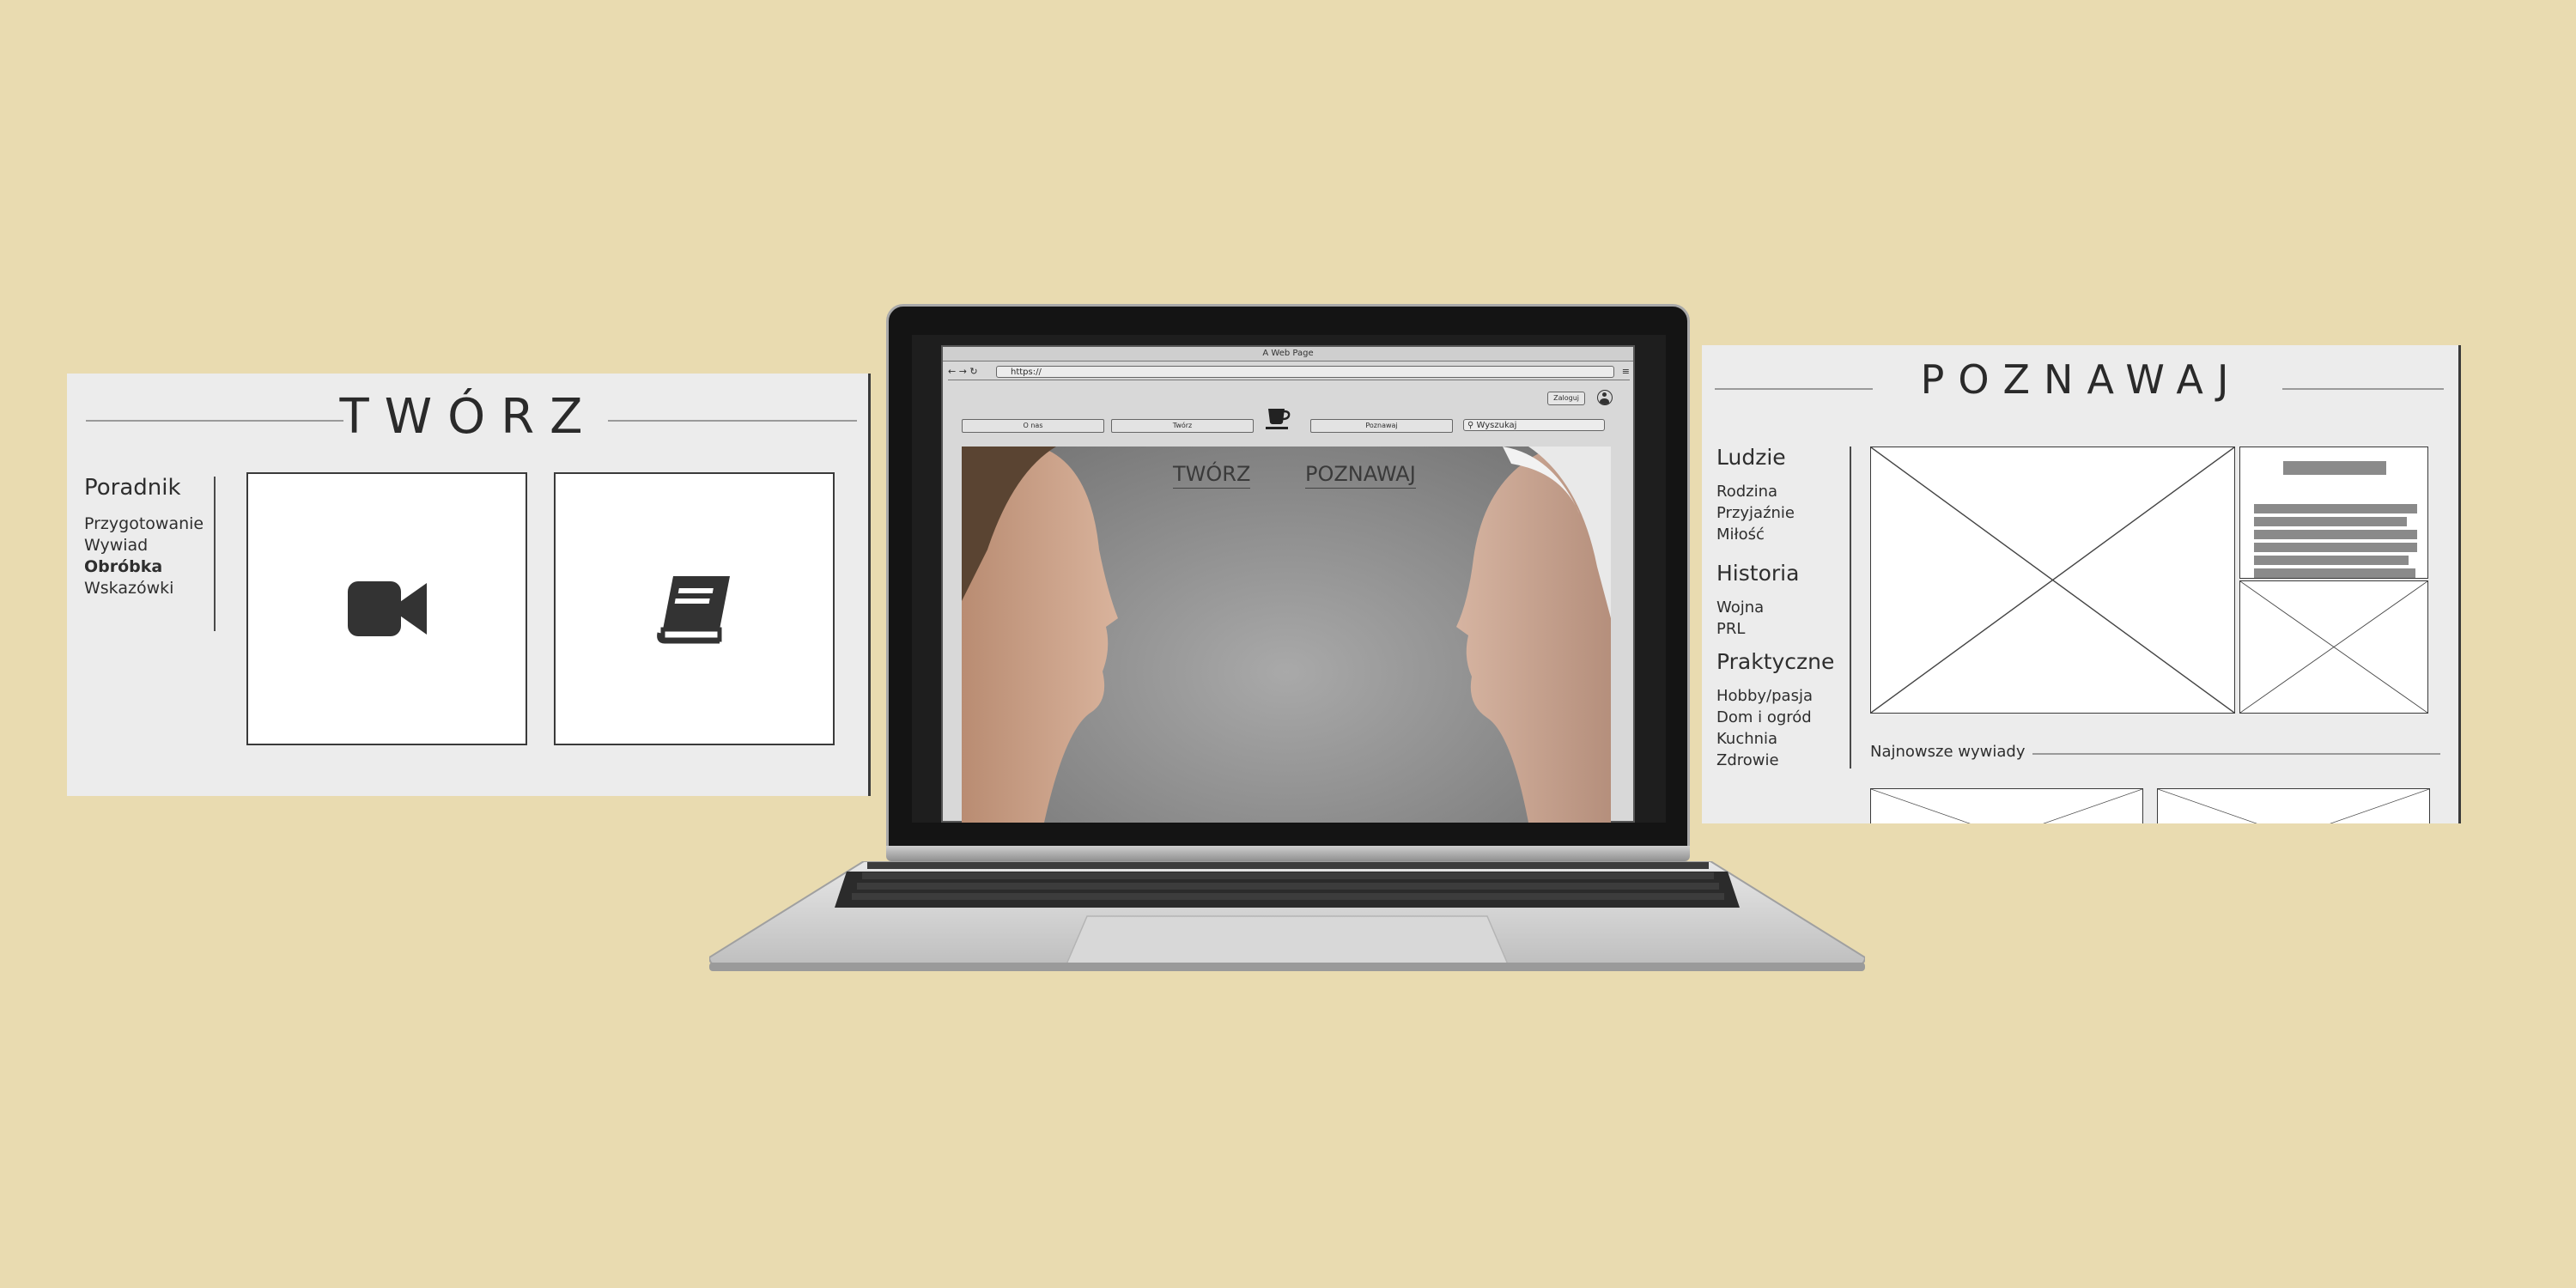 The height and width of the screenshot is (1288, 2576). Describe the element at coordinates (132, 488) in the screenshot. I see `sidebar-heading: Poradnik` at that location.